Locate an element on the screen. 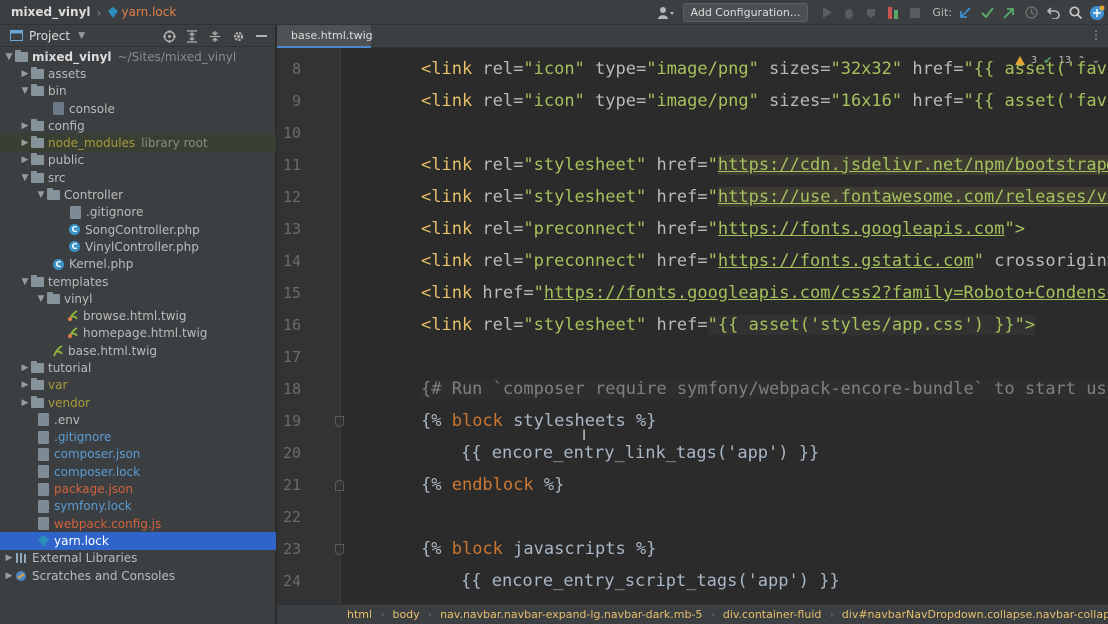 The image size is (1108, 624). tree-node-composer-lock: composer.lock is located at coordinates (138, 471).